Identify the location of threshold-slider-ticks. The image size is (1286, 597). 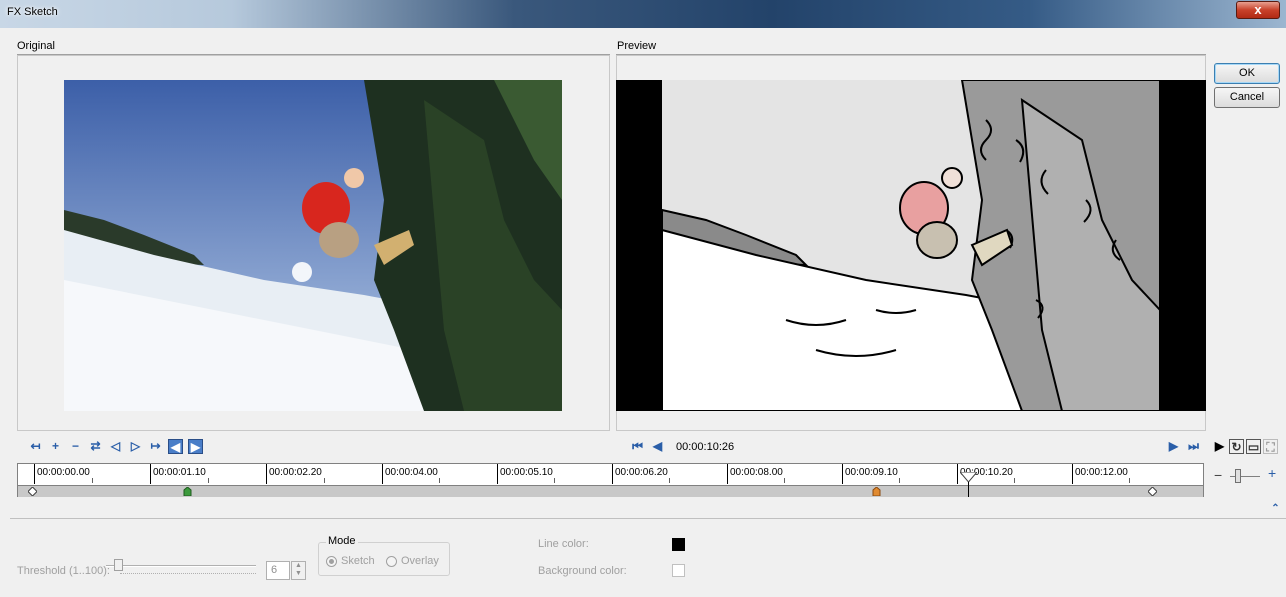
(188, 574).